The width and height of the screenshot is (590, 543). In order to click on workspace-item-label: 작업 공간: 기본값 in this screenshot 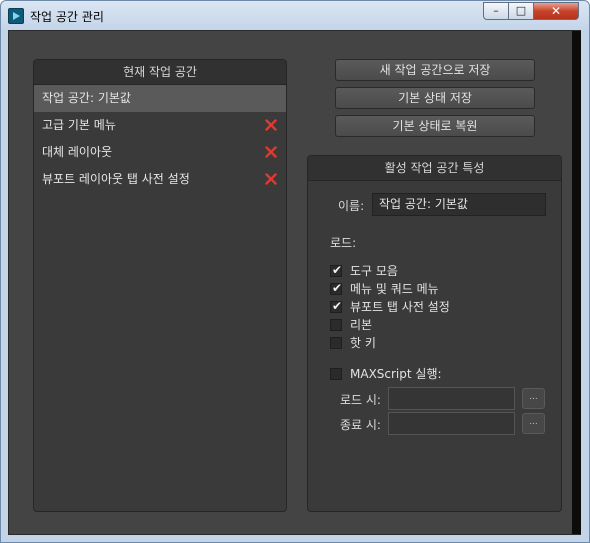, I will do `click(86, 98)`.